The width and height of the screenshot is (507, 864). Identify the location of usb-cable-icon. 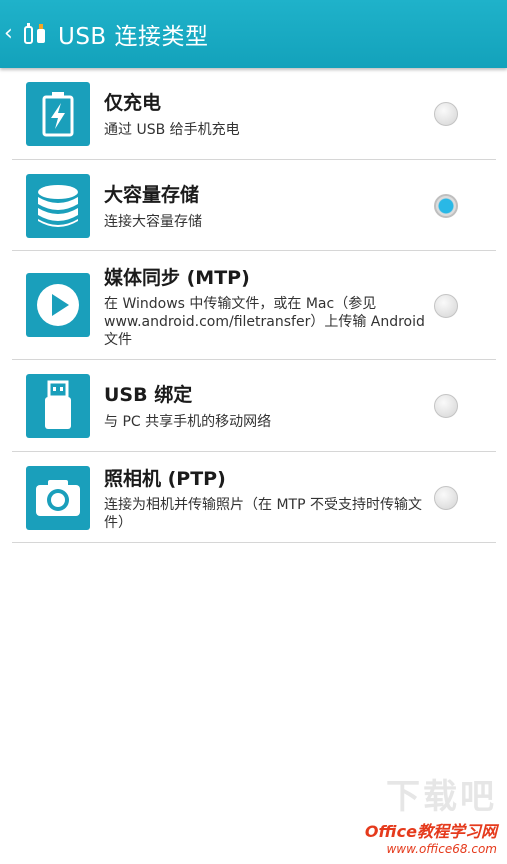
(35, 34).